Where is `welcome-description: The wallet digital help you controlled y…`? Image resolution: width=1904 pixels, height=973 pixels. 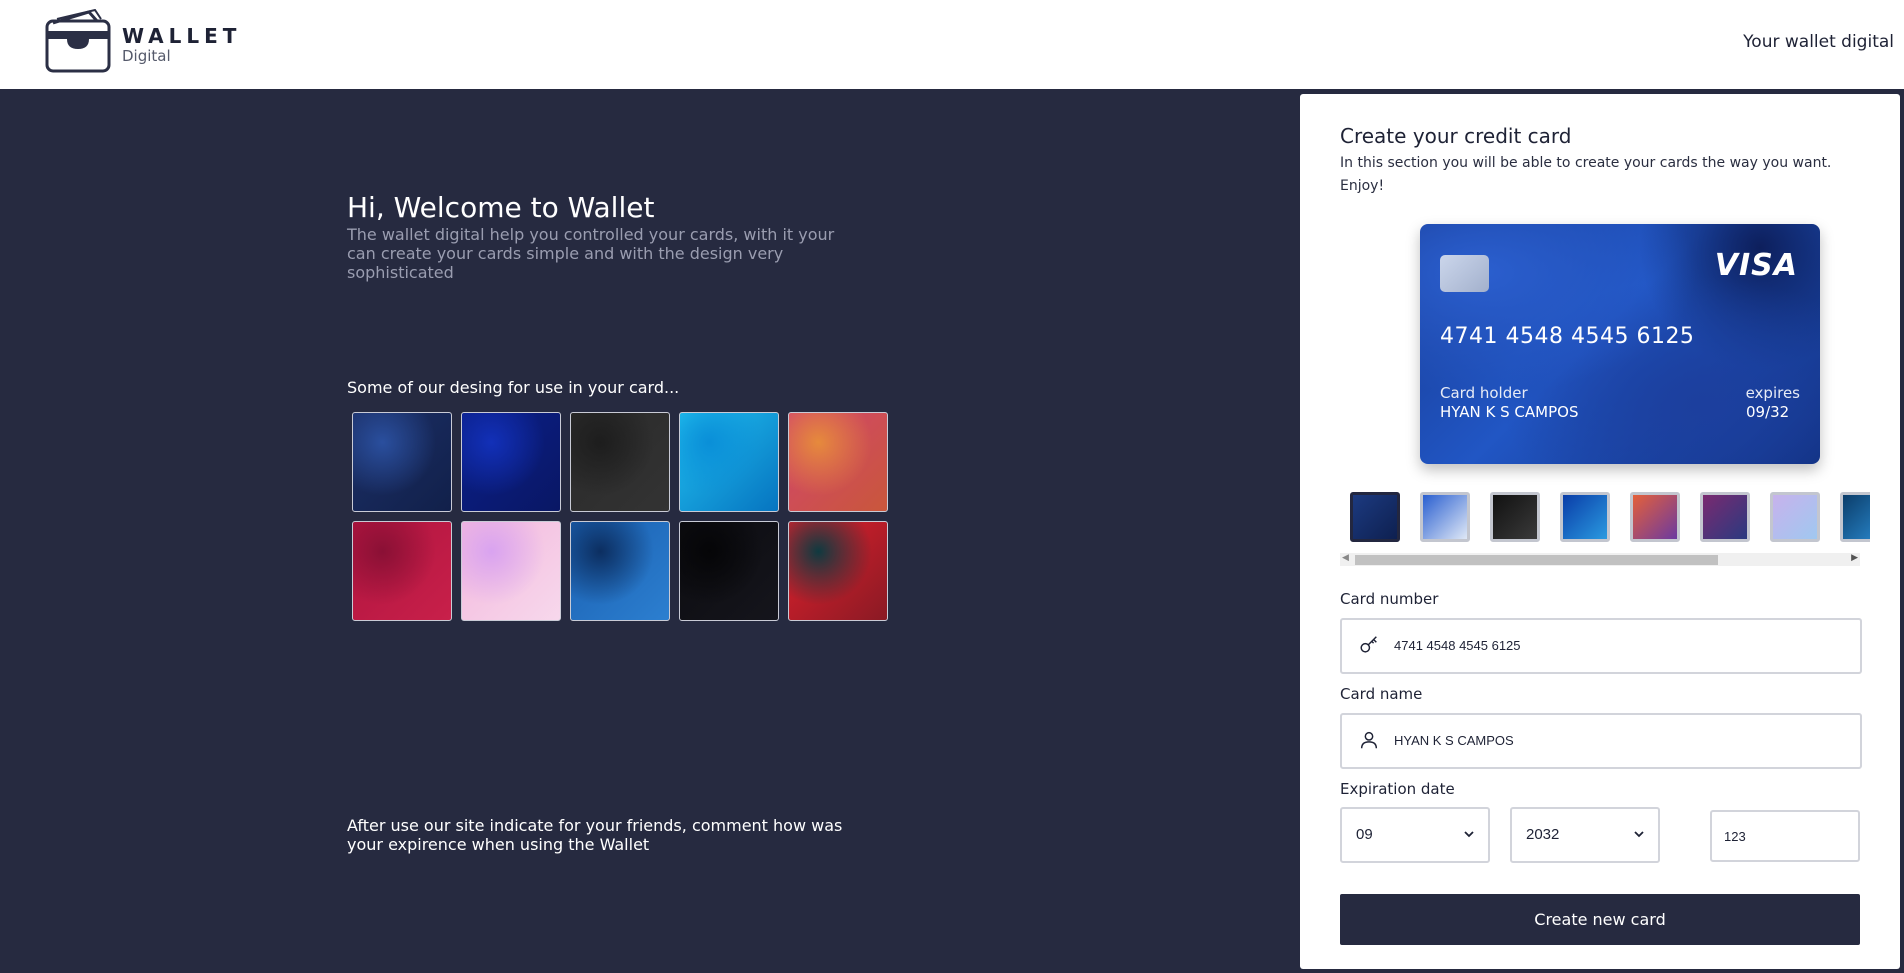 welcome-description: The wallet digital help you controlled y… is located at coordinates (591, 253).